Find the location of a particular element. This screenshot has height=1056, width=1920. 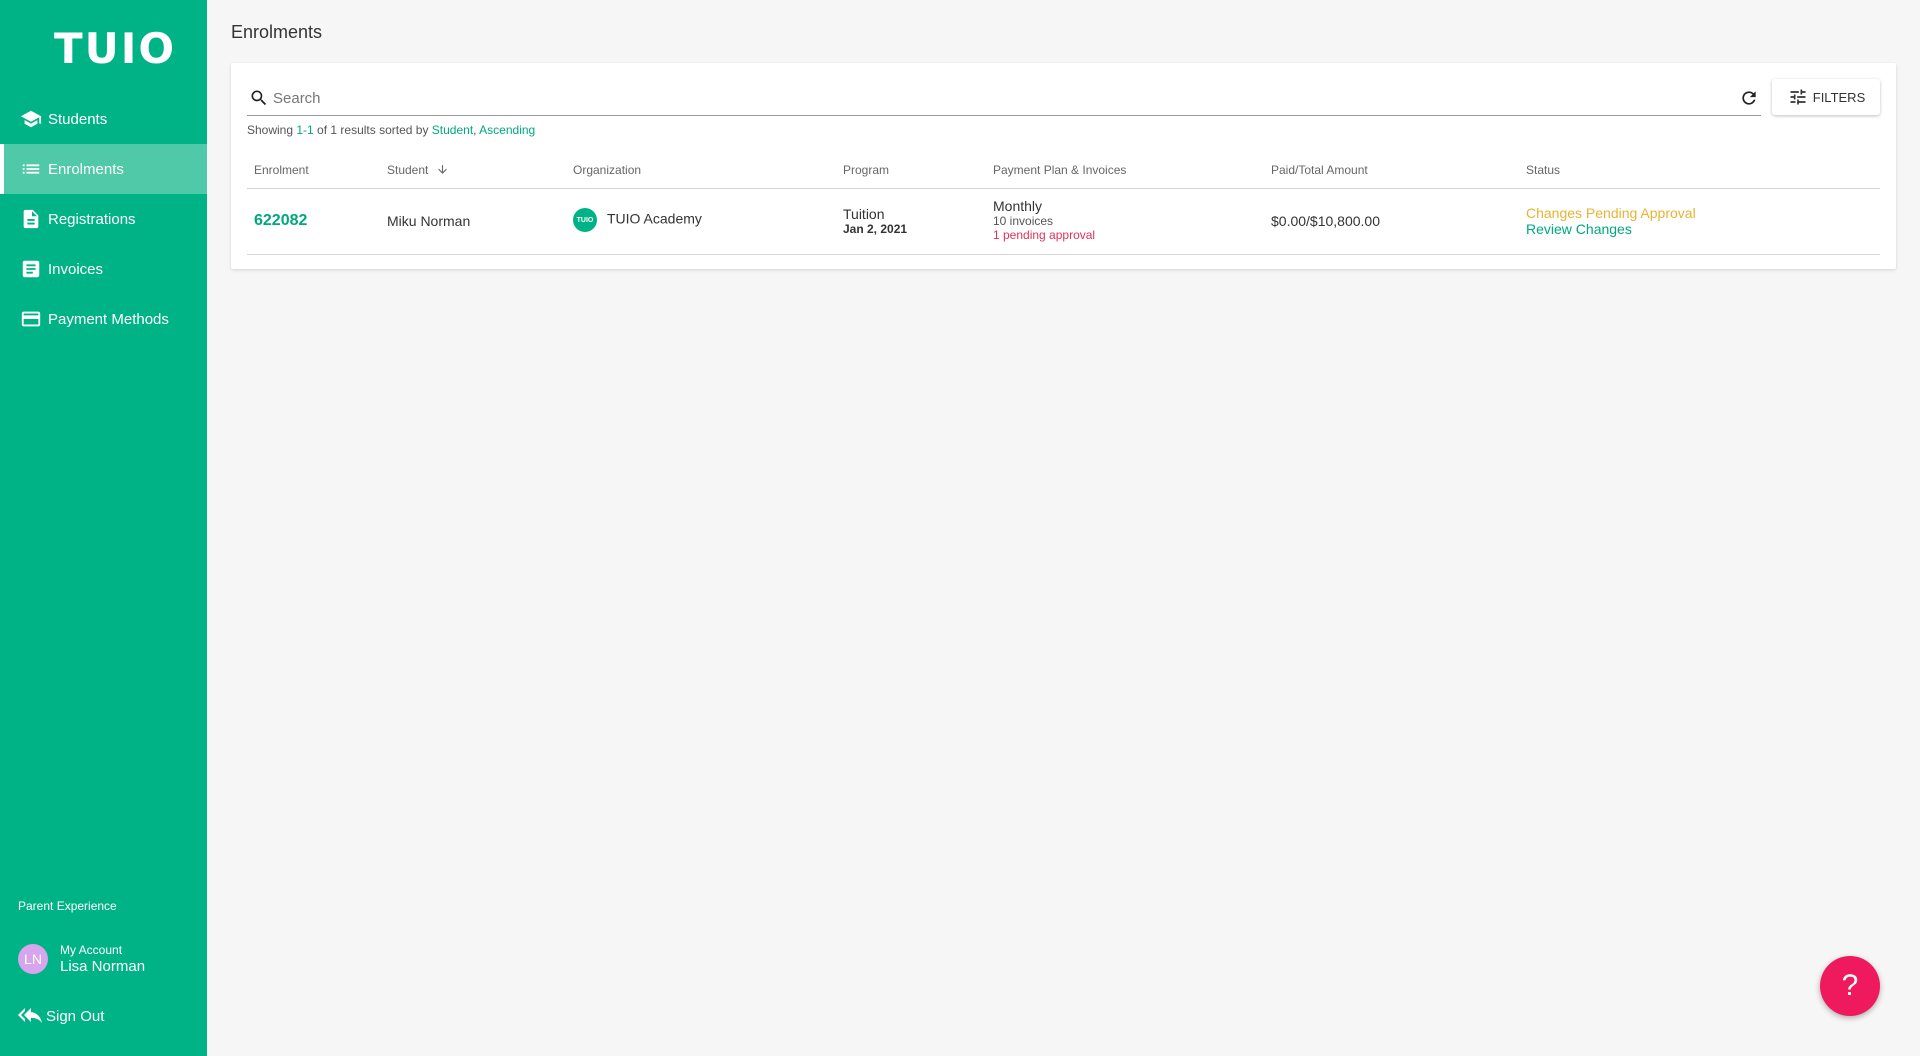

list-icon is located at coordinates (31, 169).